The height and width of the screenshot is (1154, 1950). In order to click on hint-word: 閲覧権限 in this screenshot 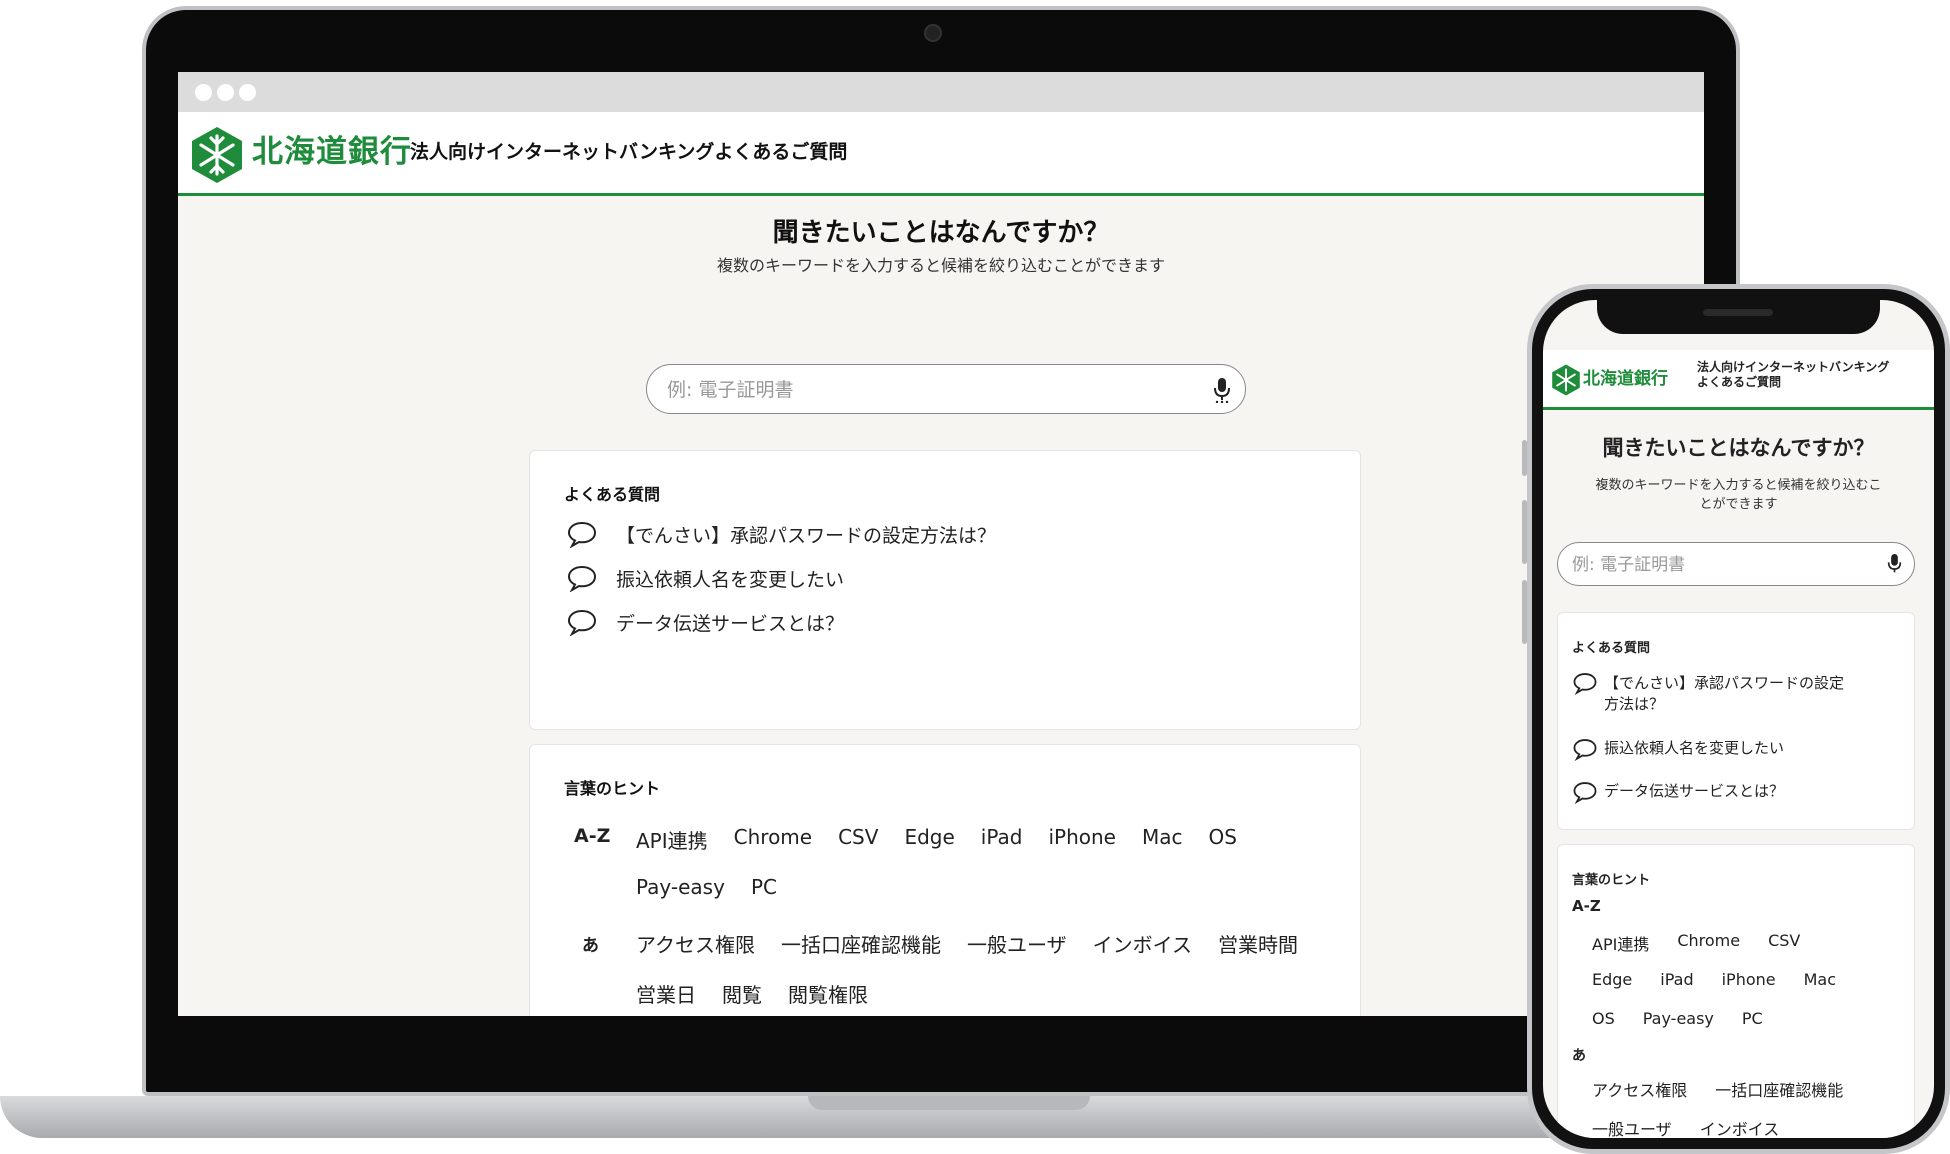, I will do `click(828, 993)`.